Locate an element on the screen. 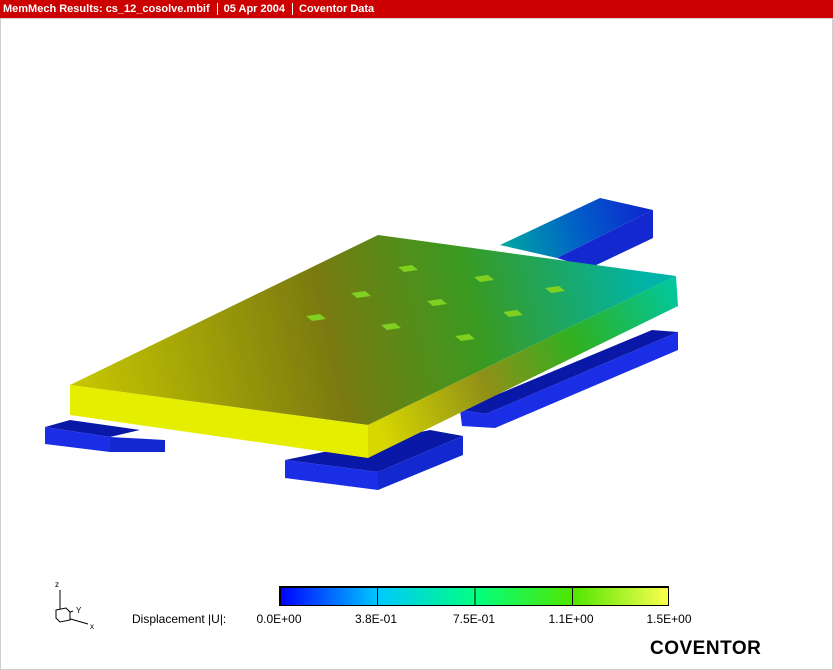 This screenshot has width=833, height=670. legend-label: Displacement |U|: is located at coordinates (179, 619).